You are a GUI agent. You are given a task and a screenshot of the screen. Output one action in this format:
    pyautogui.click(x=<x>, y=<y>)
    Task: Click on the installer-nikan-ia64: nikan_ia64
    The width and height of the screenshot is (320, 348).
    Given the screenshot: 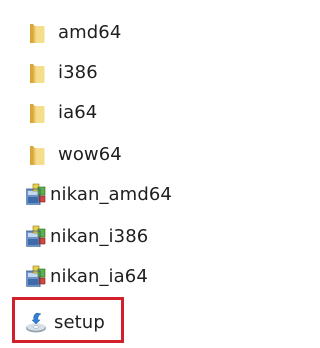 What is the action you would take?
    pyautogui.click(x=86, y=277)
    